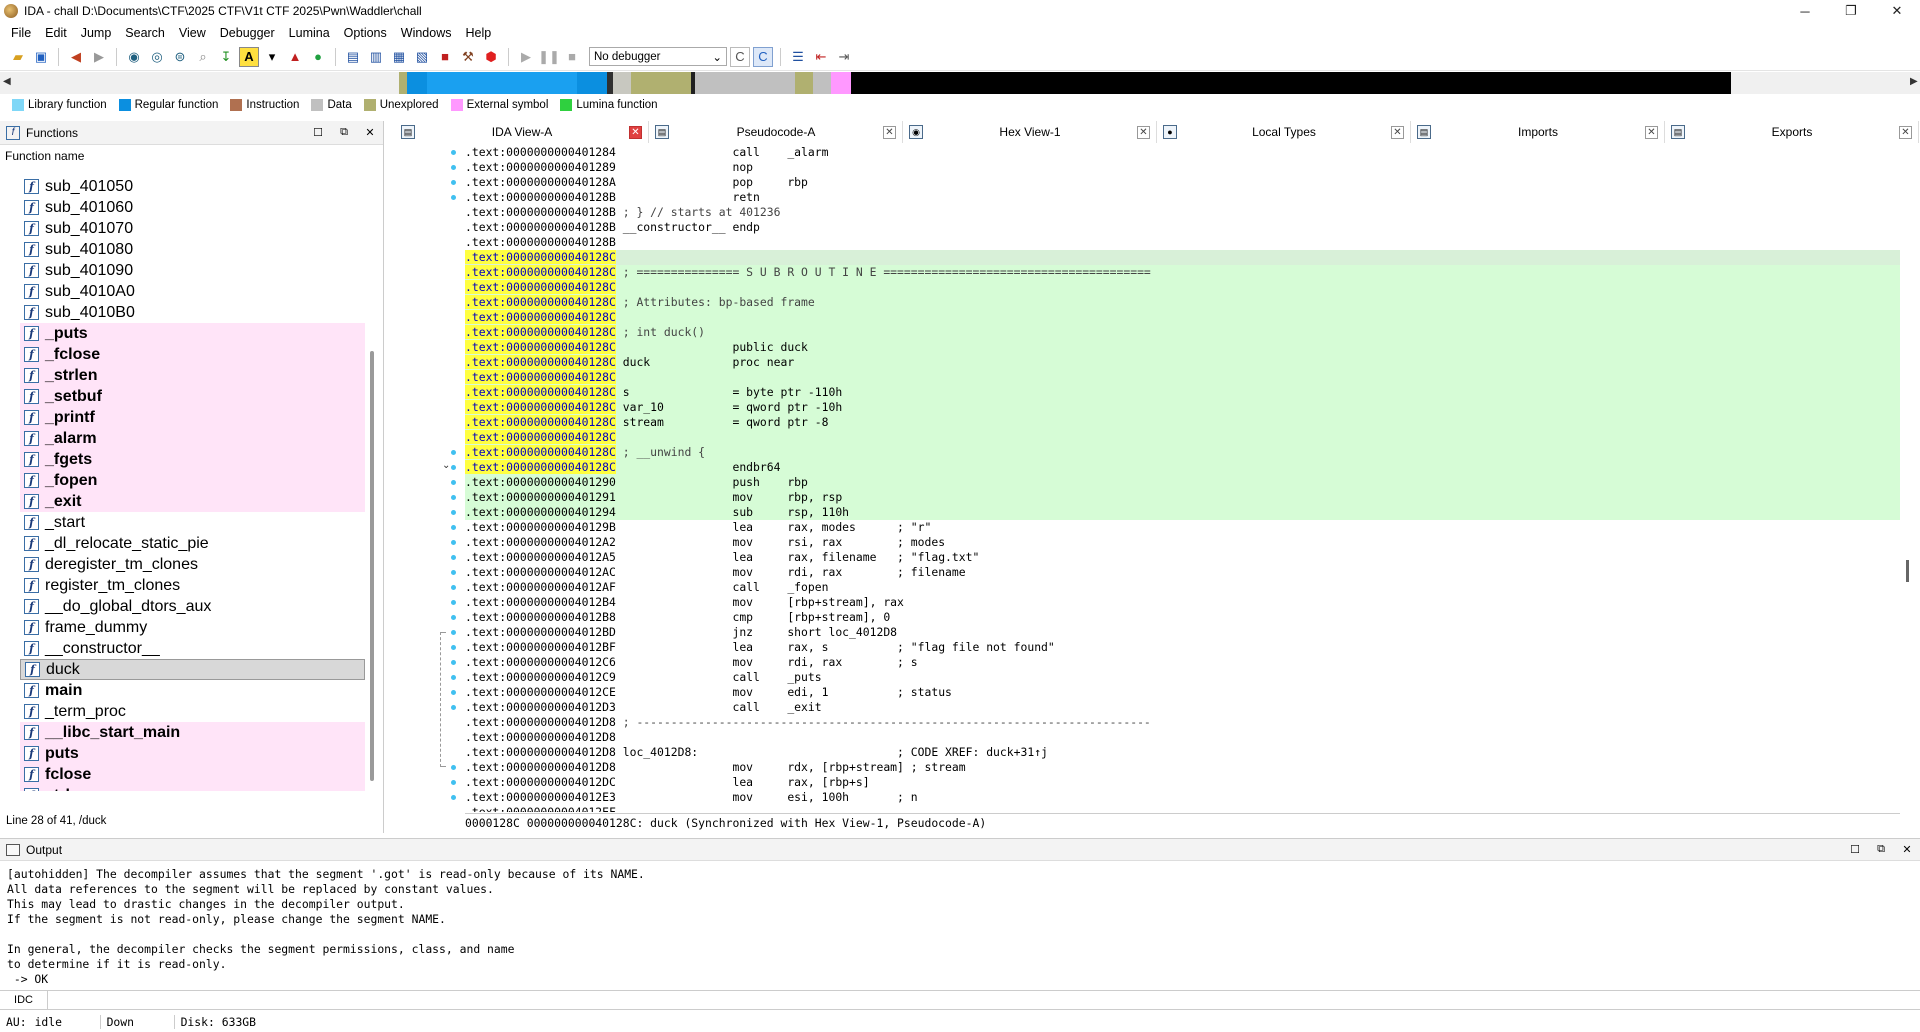 The height and width of the screenshot is (1032, 1920). Describe the element at coordinates (203, 57) in the screenshot. I see `search-icon: ⌕` at that location.